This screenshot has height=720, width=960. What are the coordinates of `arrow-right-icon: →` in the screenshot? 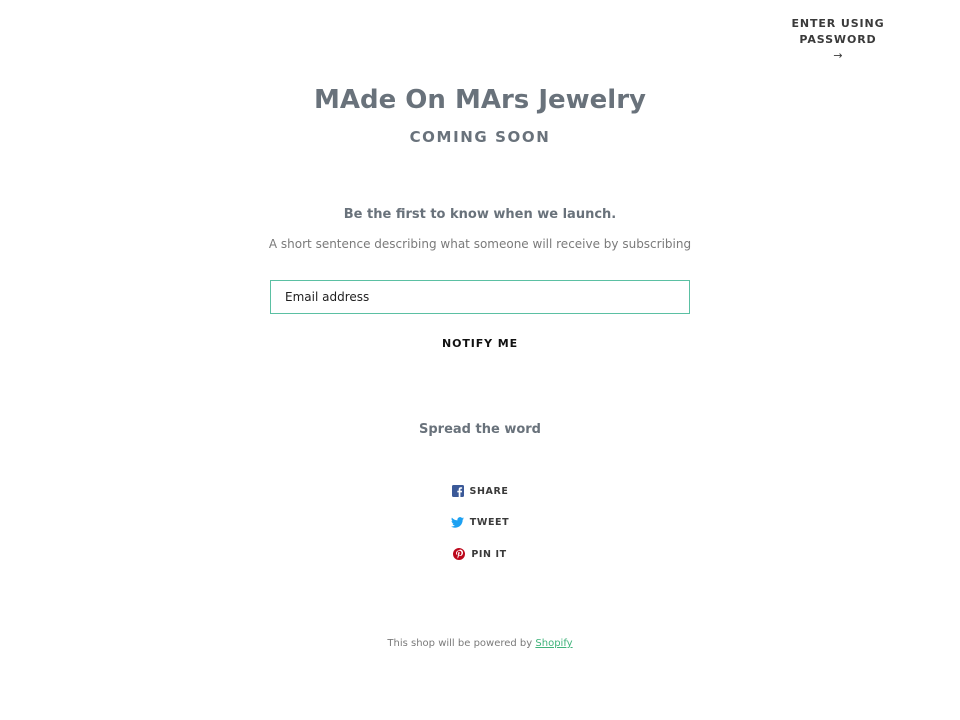 It's located at (838, 55).